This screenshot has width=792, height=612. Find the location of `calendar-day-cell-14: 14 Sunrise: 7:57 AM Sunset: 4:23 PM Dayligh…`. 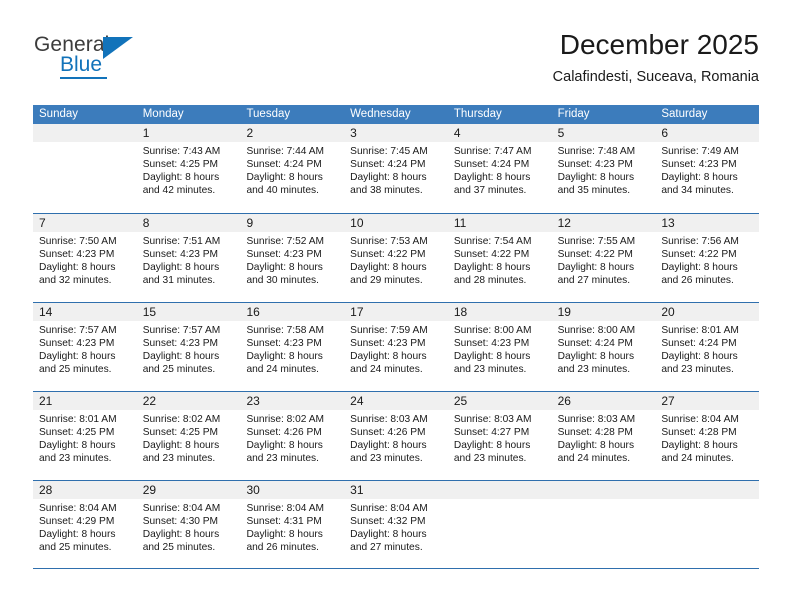

calendar-day-cell-14: 14 Sunrise: 7:57 AM Sunset: 4:23 PM Dayligh… is located at coordinates (85, 347).